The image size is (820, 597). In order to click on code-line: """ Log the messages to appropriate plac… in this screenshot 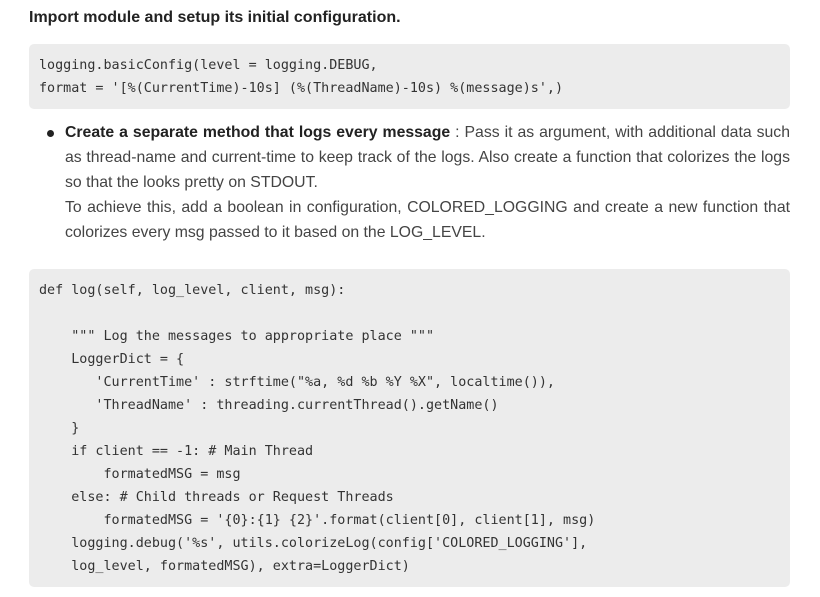, I will do `click(237, 336)`.